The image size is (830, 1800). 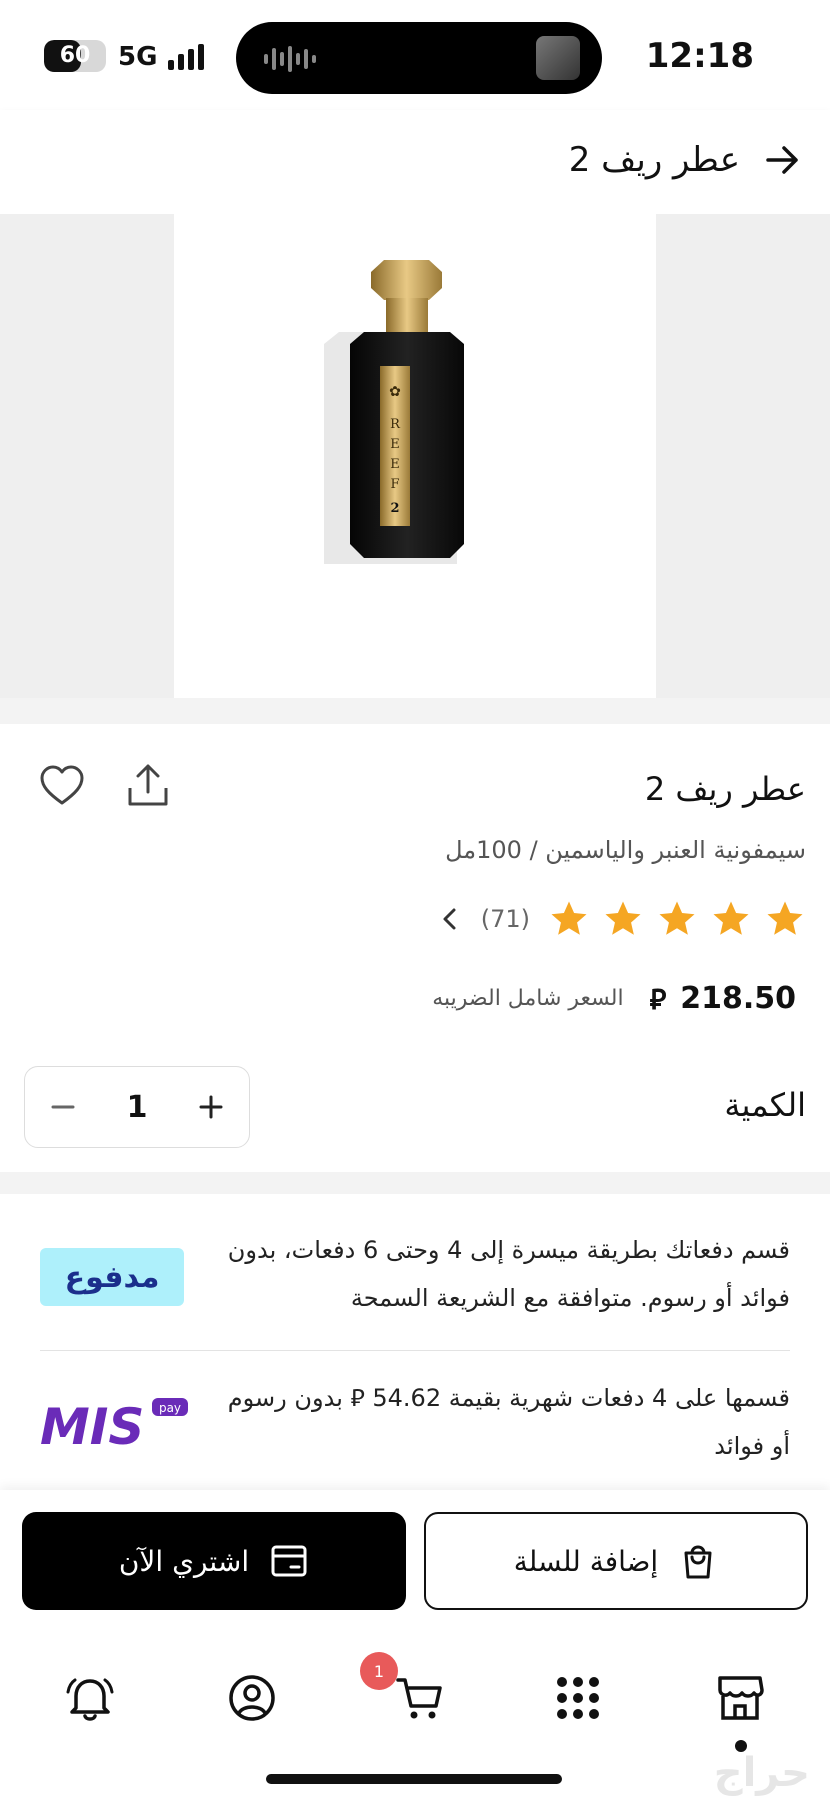 I want to click on dynamic-island, so click(x=419, y=58).